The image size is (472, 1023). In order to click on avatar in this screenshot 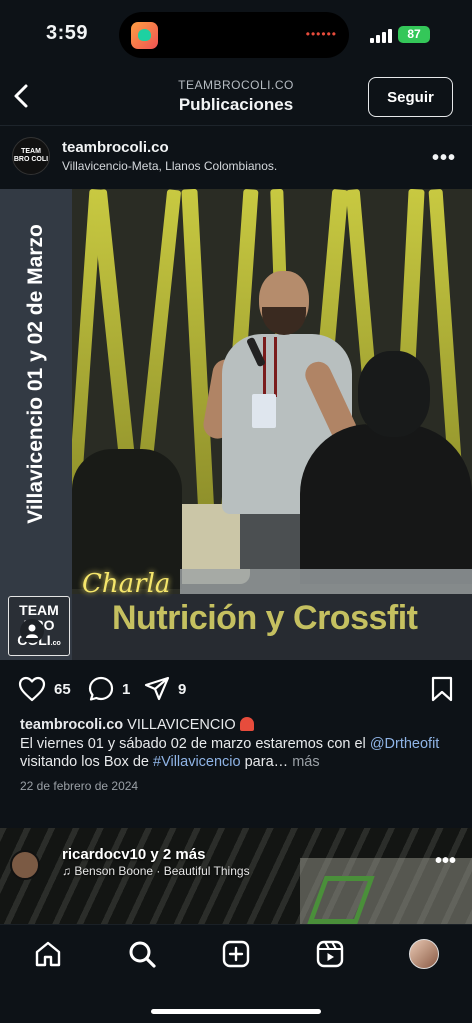, I will do `click(25, 865)`.